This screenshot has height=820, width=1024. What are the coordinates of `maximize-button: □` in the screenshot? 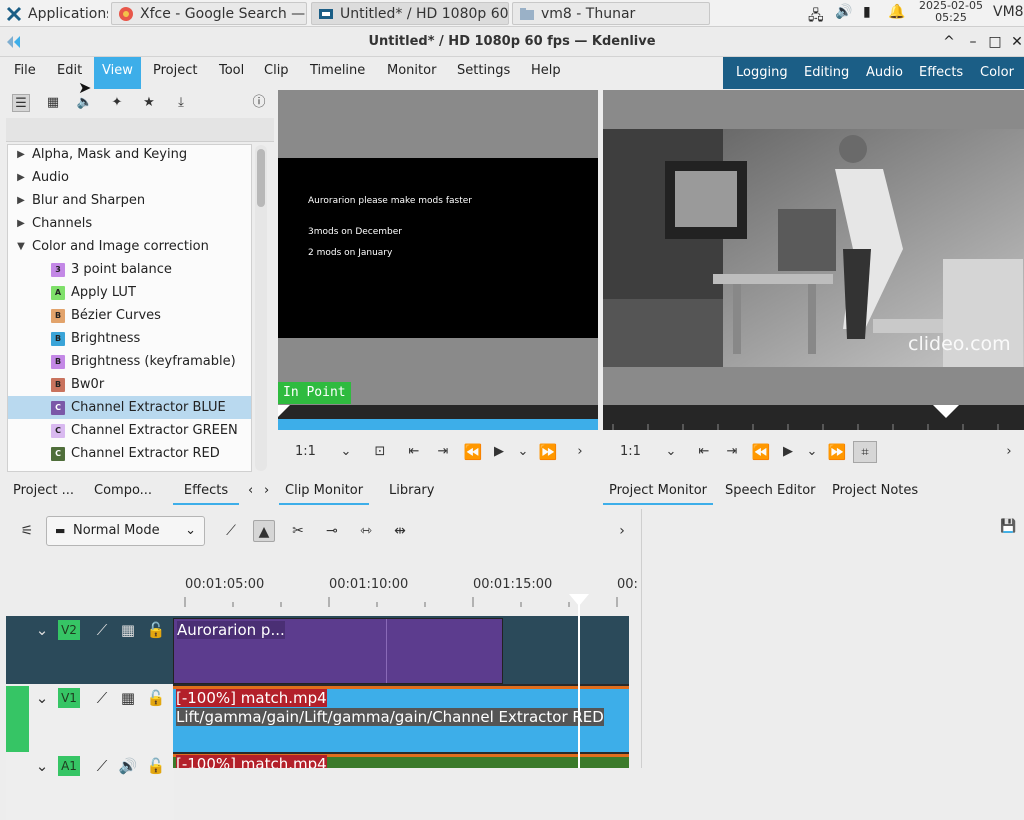 It's located at (995, 42).